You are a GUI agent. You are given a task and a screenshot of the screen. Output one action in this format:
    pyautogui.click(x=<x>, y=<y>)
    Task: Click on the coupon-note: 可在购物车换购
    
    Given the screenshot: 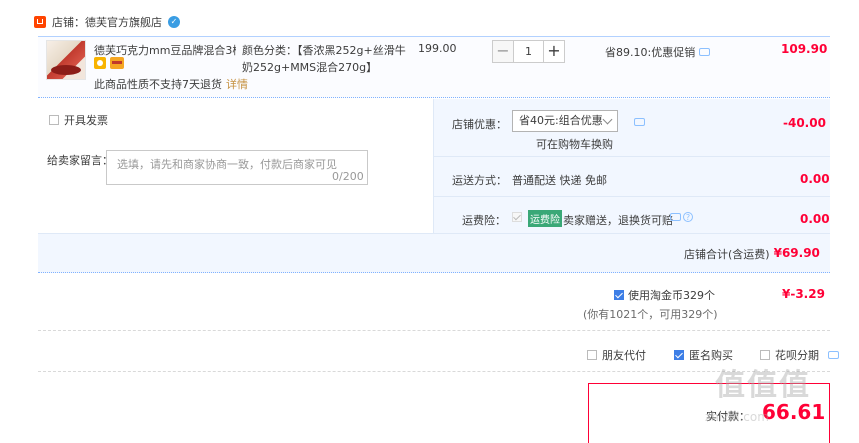 What is the action you would take?
    pyautogui.click(x=574, y=144)
    